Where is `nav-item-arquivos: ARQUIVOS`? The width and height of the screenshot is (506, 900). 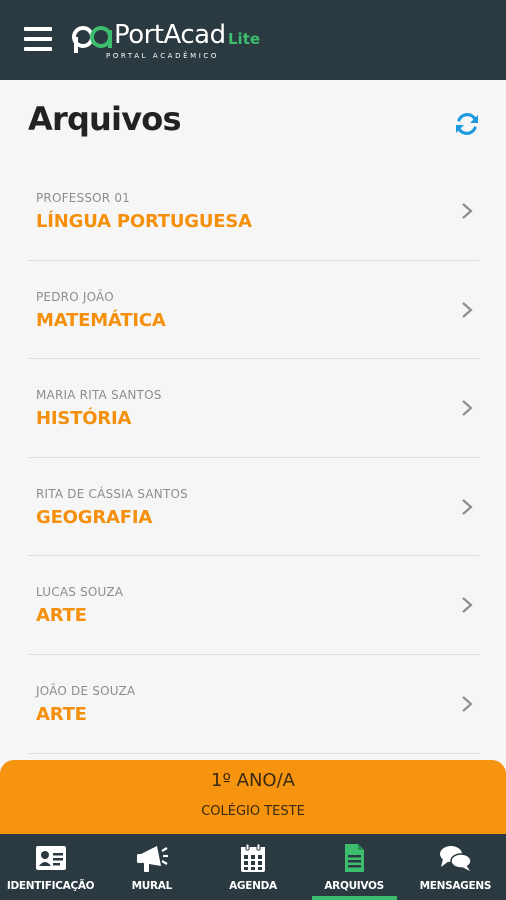
nav-item-arquivos: ARQUIVOS is located at coordinates (354, 867).